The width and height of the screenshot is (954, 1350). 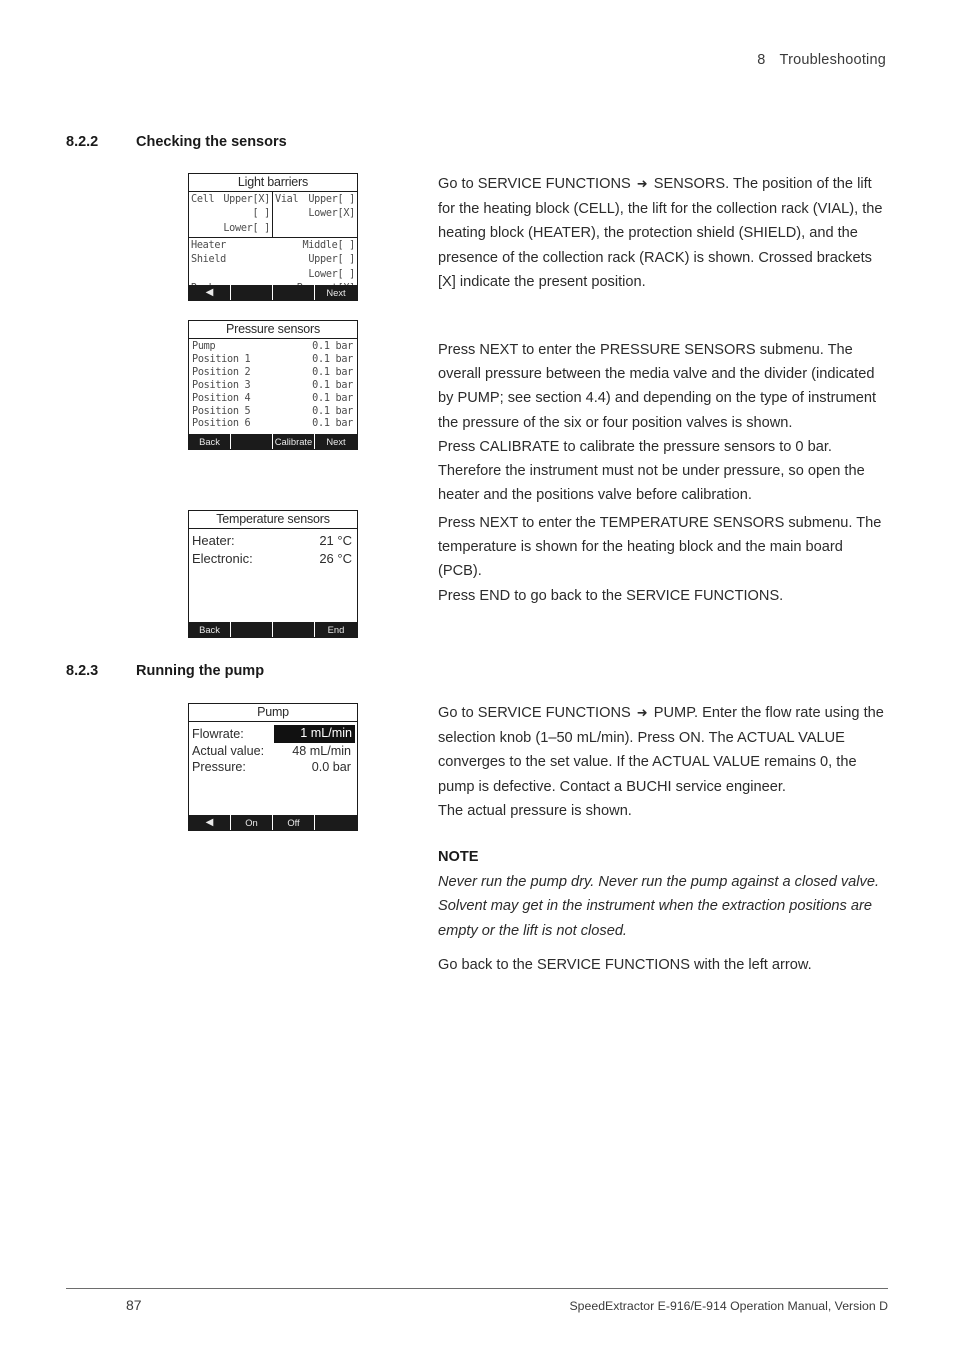 I want to click on light-barriers-upper-section: Cell Upper[X] [ ] Lower[ ] Vial Upper[ ], so click(x=273, y=215).